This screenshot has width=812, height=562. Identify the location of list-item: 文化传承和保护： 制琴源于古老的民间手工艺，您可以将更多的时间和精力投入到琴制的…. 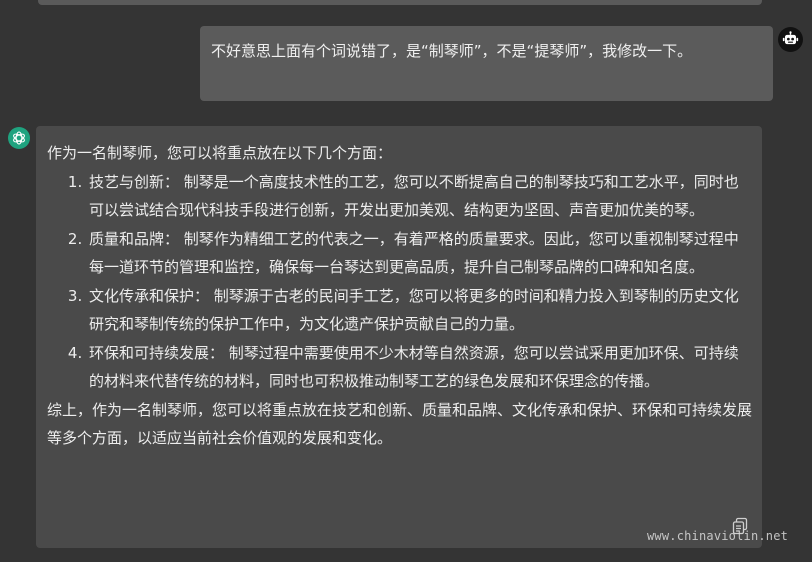
(419, 310).